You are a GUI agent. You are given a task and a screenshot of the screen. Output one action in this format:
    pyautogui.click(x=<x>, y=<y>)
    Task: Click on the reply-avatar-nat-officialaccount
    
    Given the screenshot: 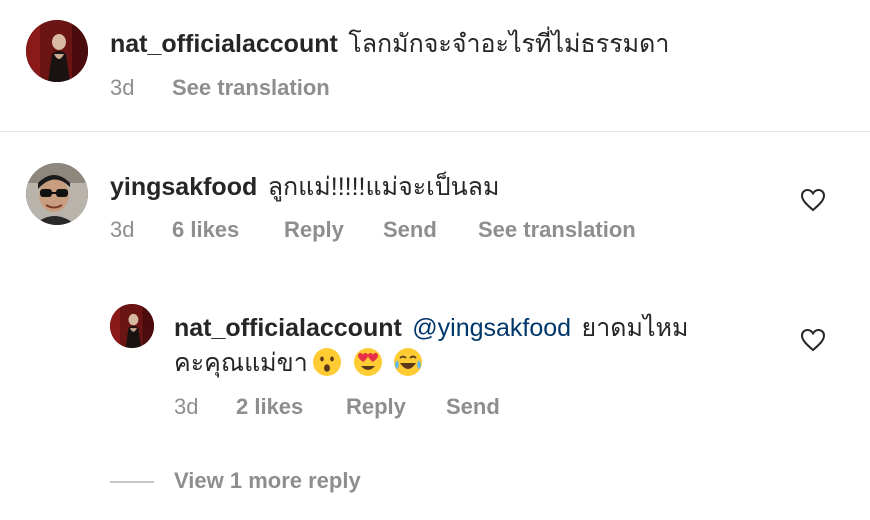 What is the action you would take?
    pyautogui.click(x=132, y=326)
    